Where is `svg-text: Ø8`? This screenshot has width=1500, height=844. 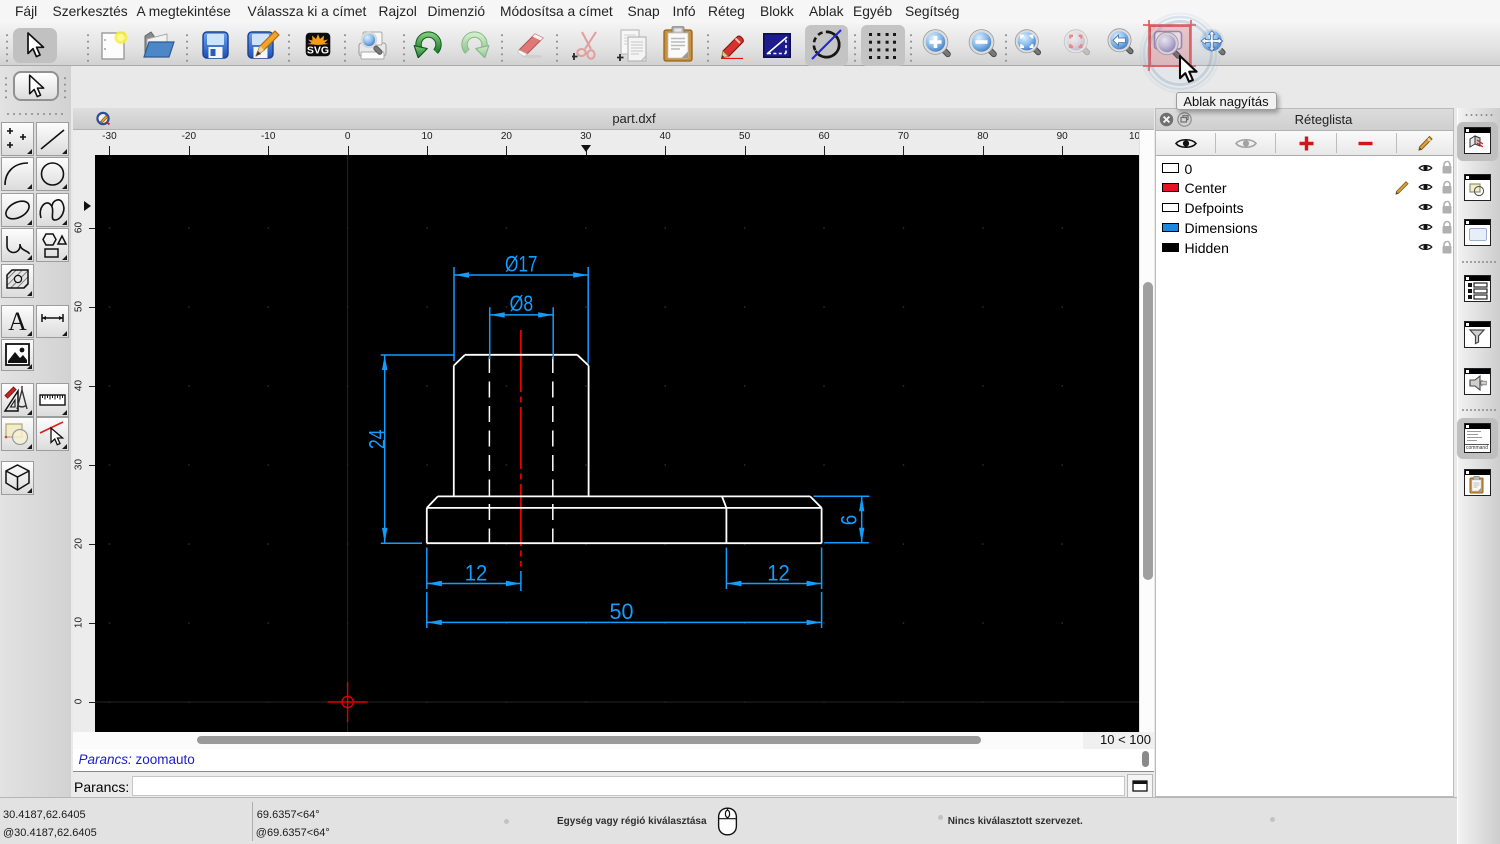 svg-text: Ø8 is located at coordinates (521, 304).